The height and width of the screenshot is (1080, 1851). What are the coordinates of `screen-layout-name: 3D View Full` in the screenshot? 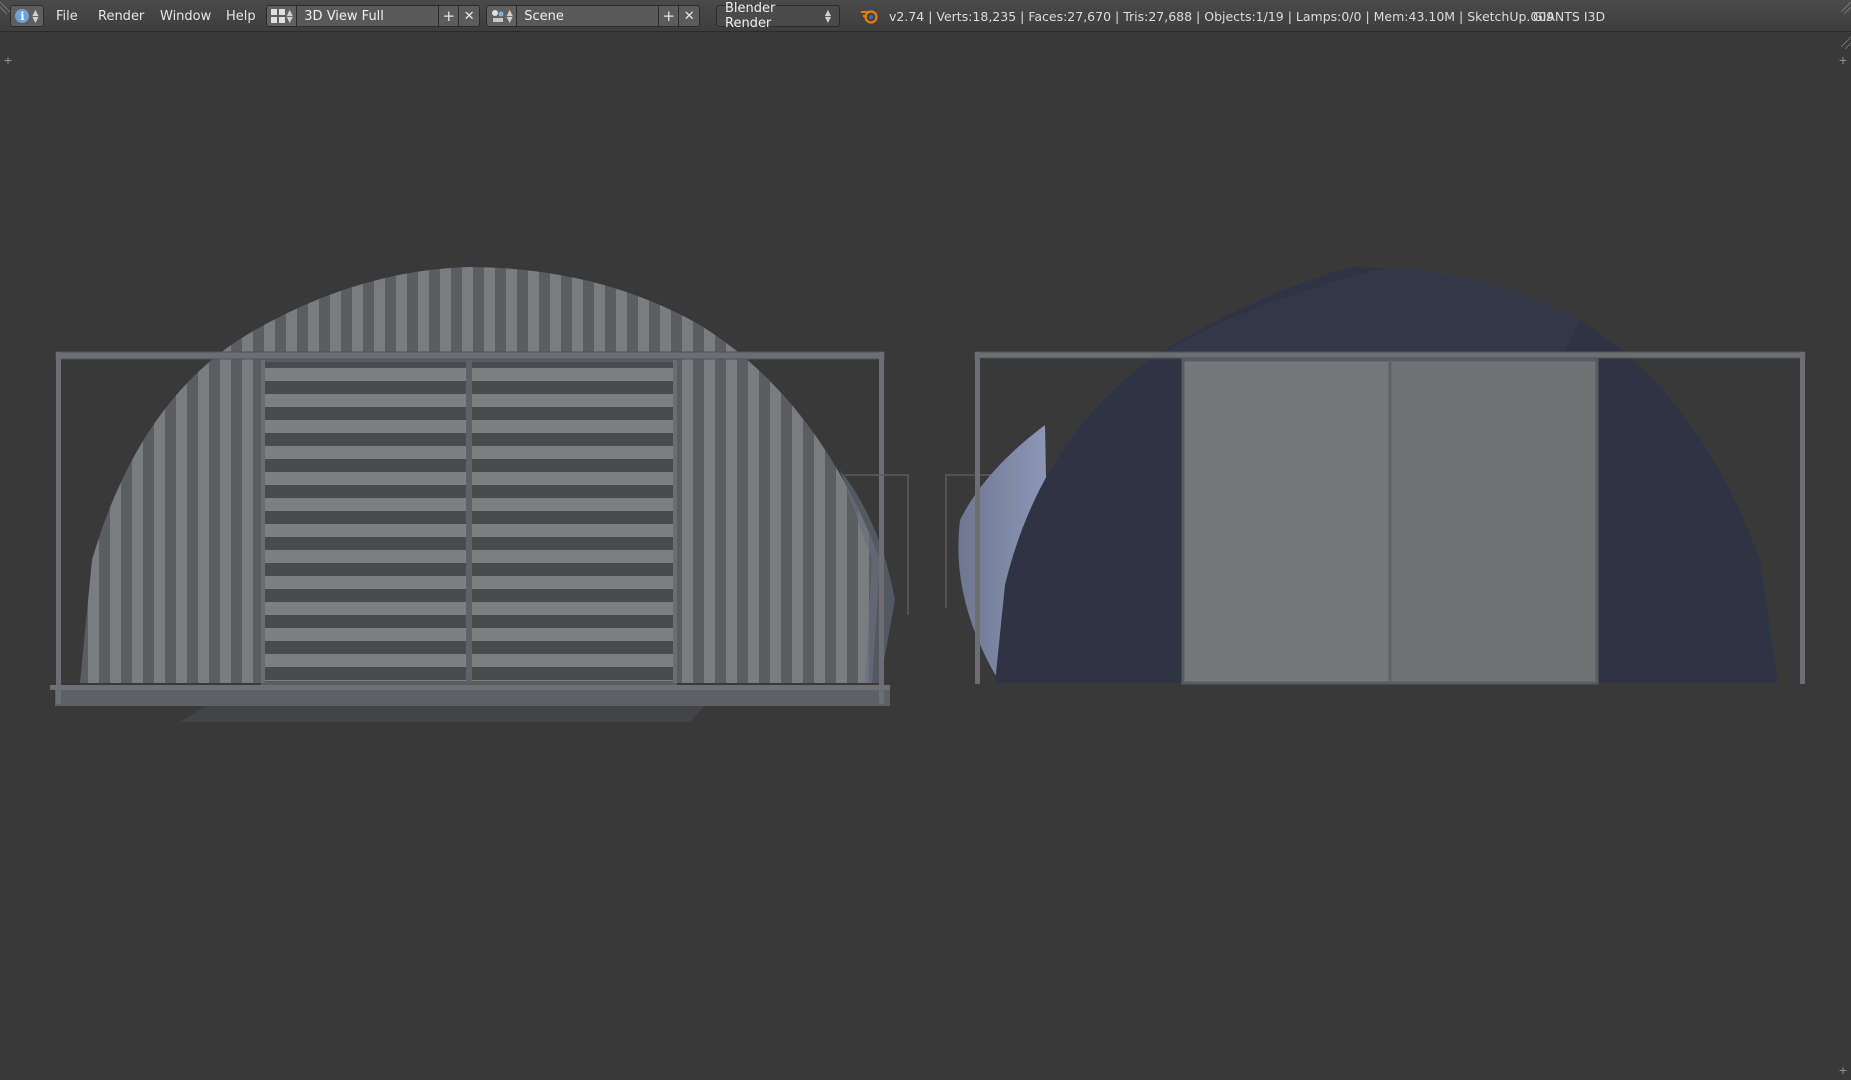 It's located at (367, 16).